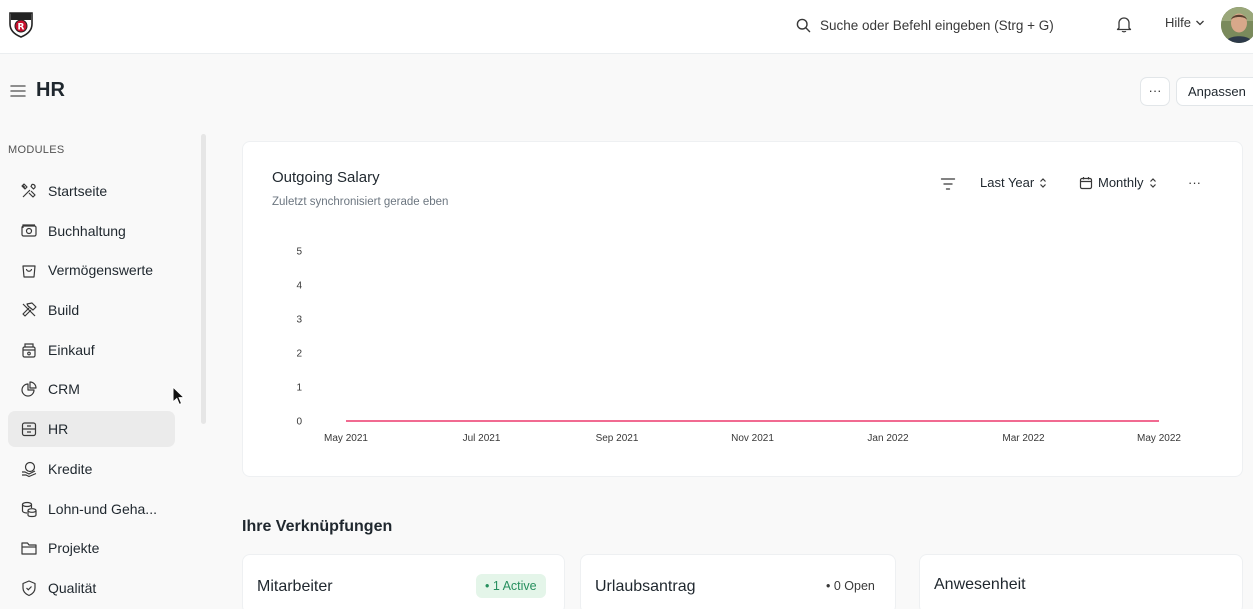  What do you see at coordinates (803, 25) in the screenshot?
I see `search-icon` at bounding box center [803, 25].